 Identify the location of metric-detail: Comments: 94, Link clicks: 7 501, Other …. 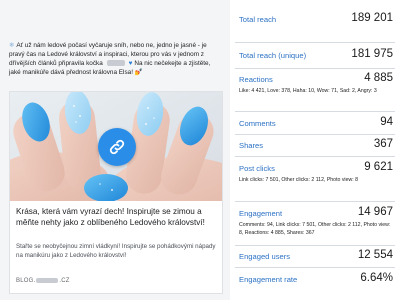
(315, 229).